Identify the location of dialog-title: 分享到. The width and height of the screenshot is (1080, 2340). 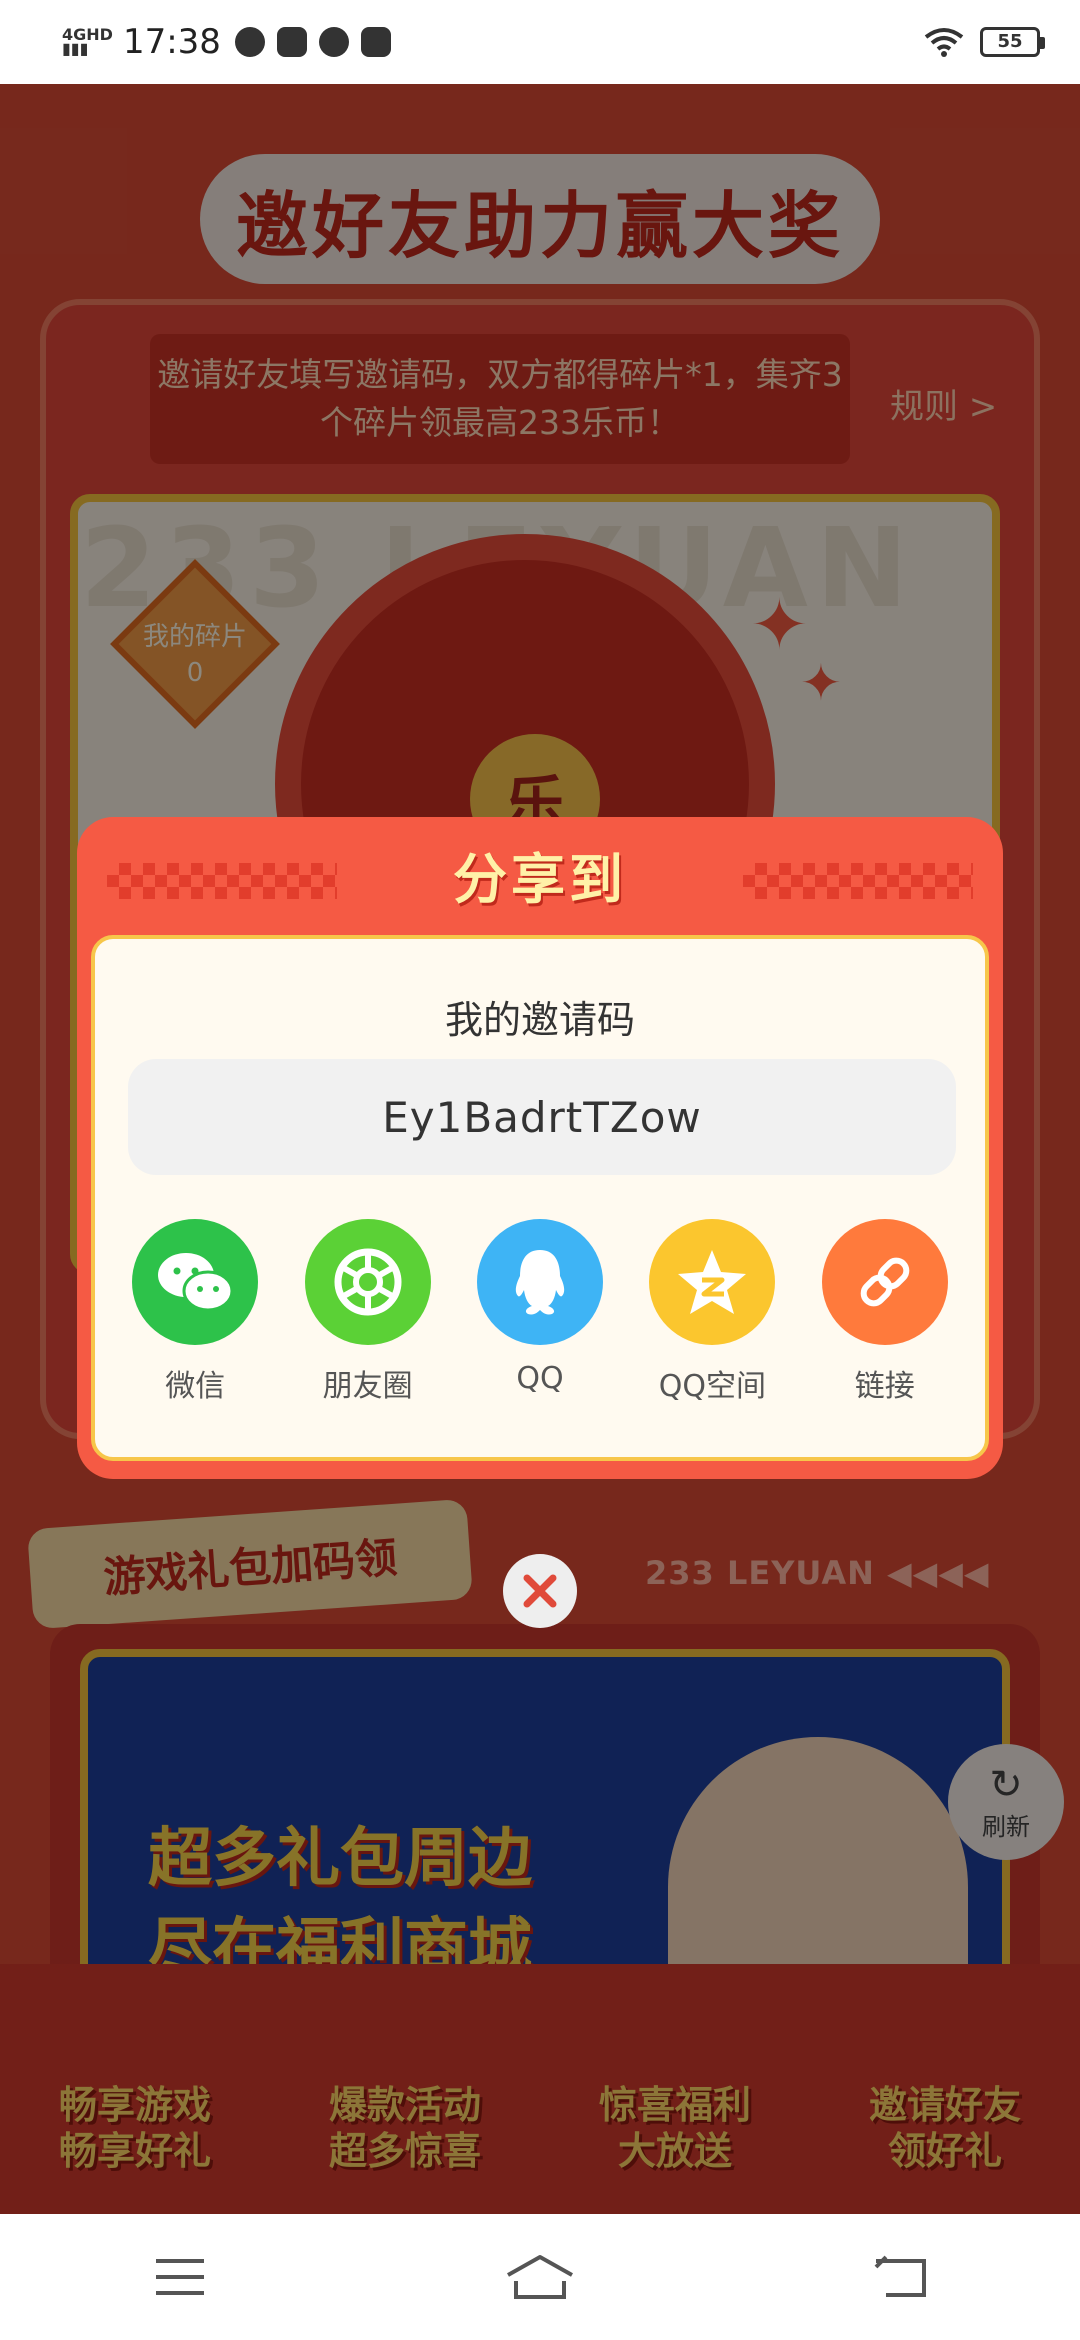
(540, 879).